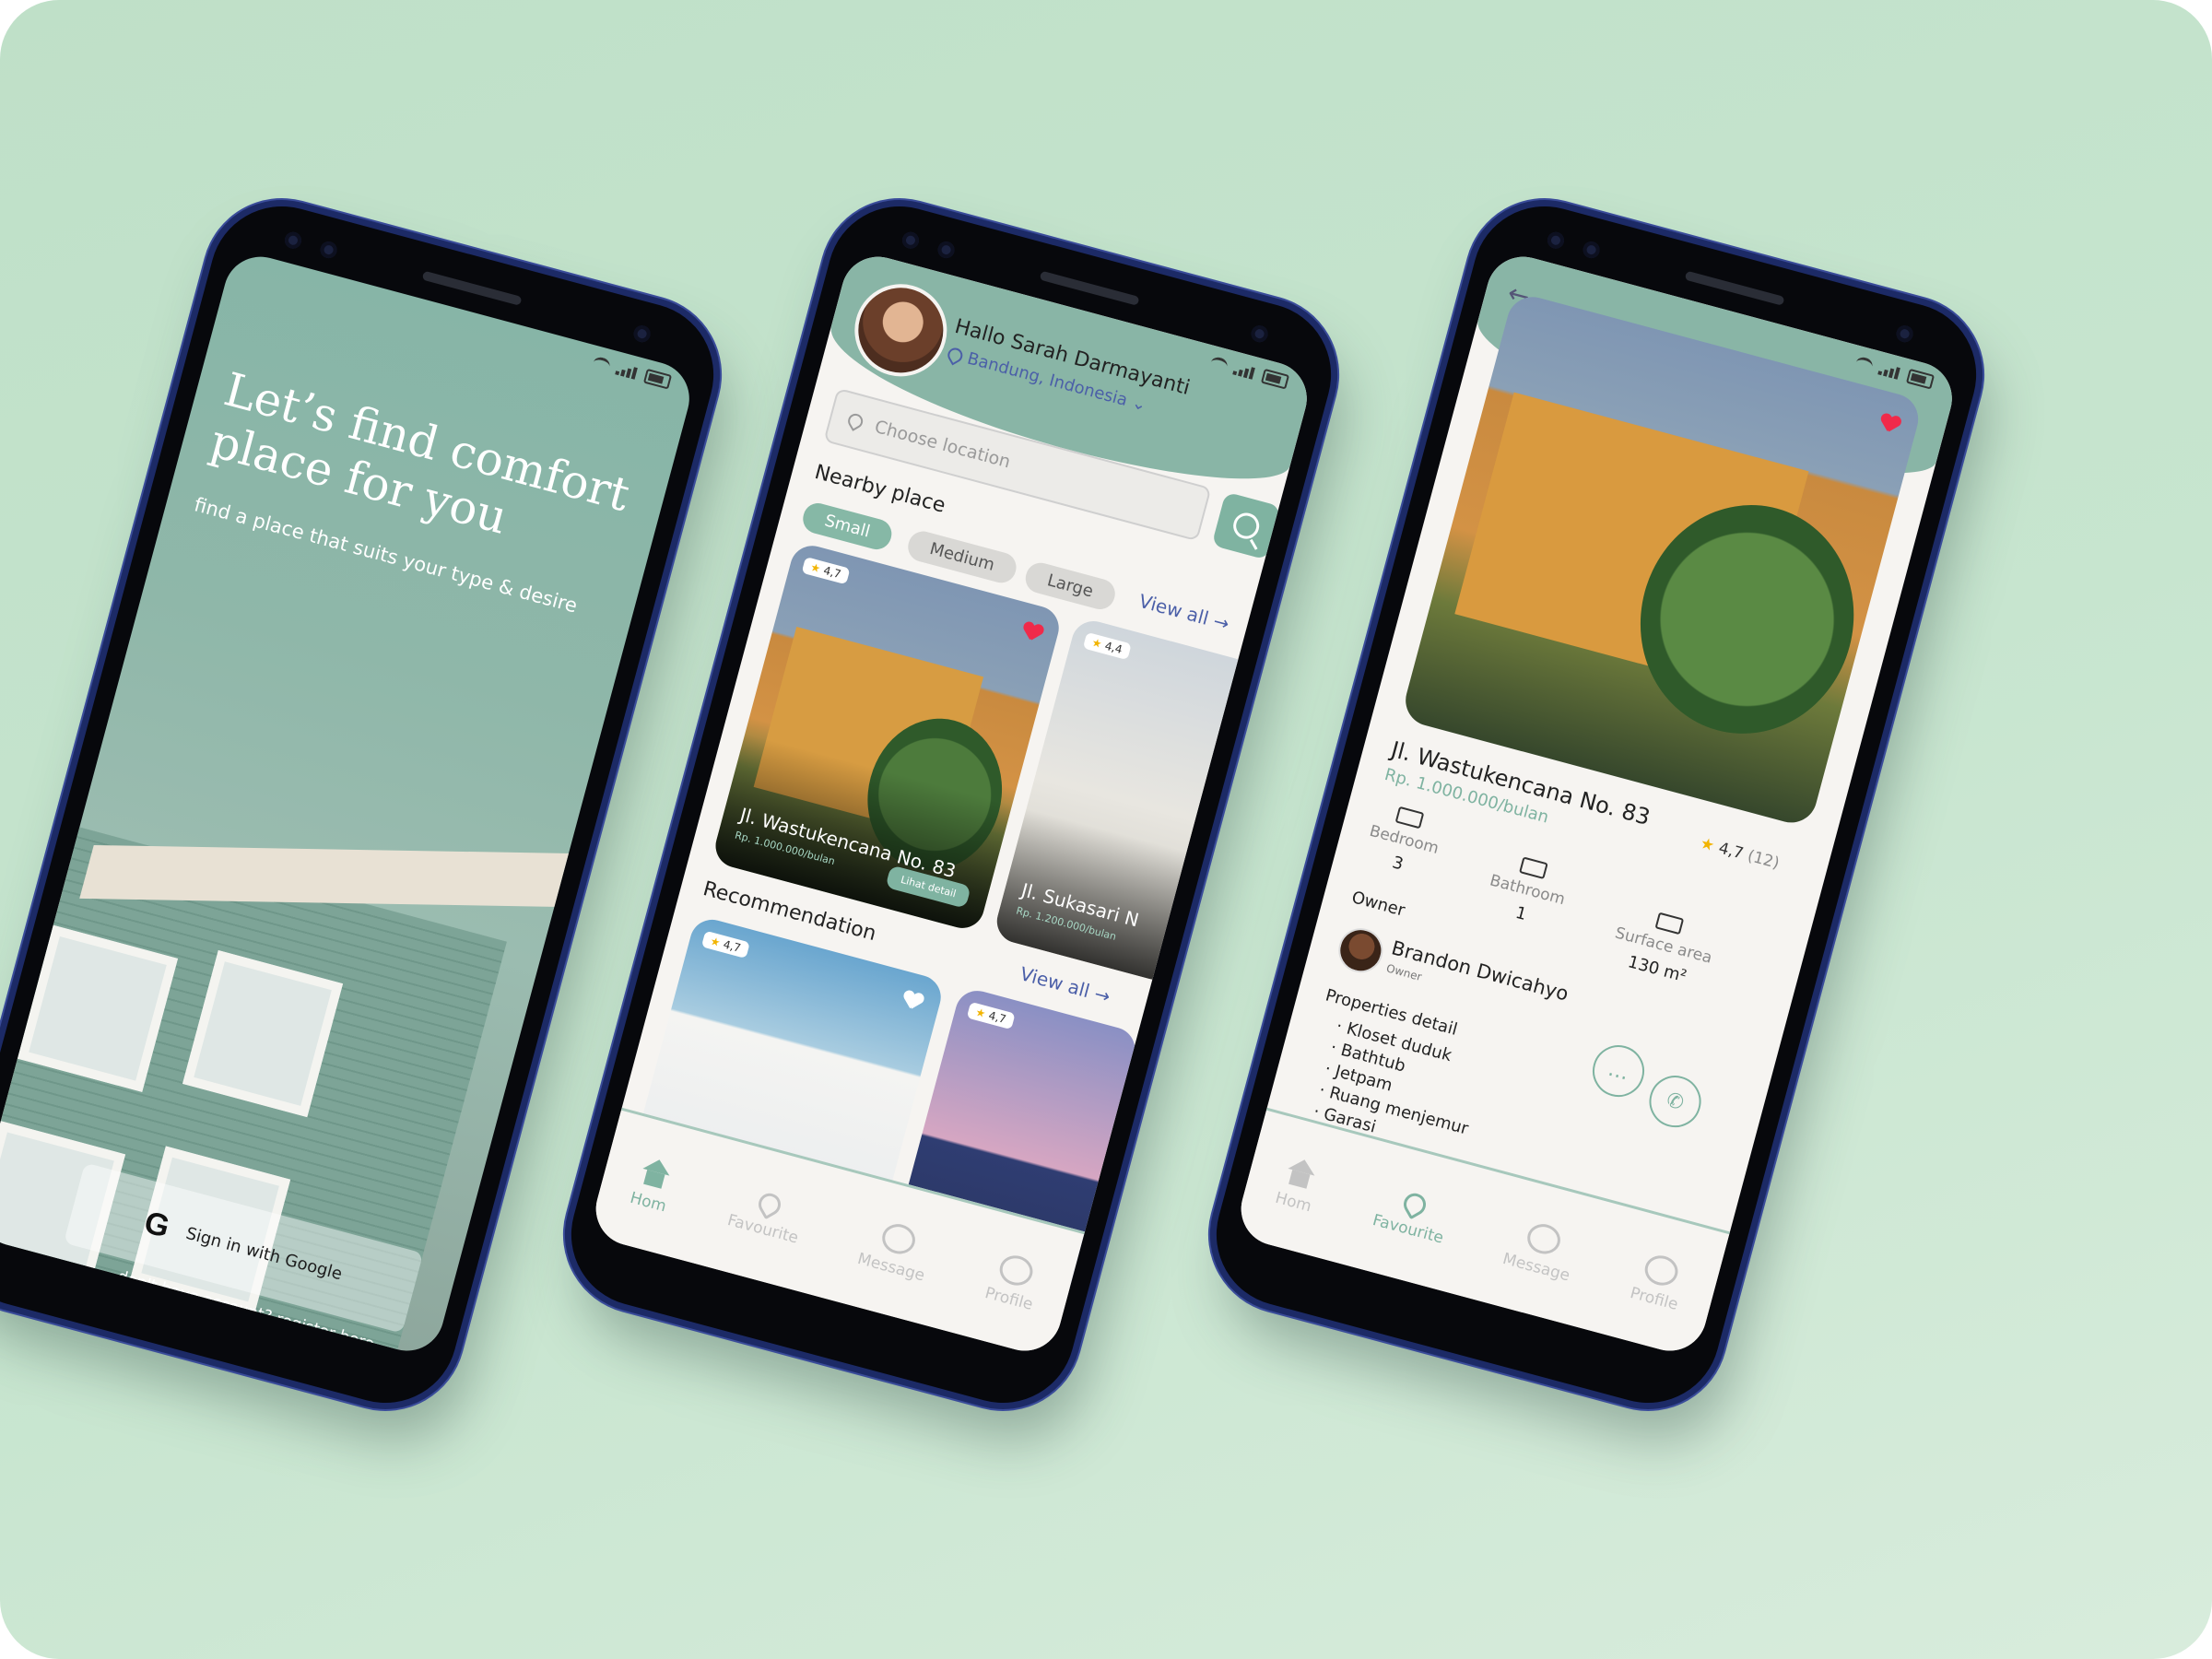  Describe the element at coordinates (1113, 648) in the screenshot. I see `rating-value: 4,4` at that location.